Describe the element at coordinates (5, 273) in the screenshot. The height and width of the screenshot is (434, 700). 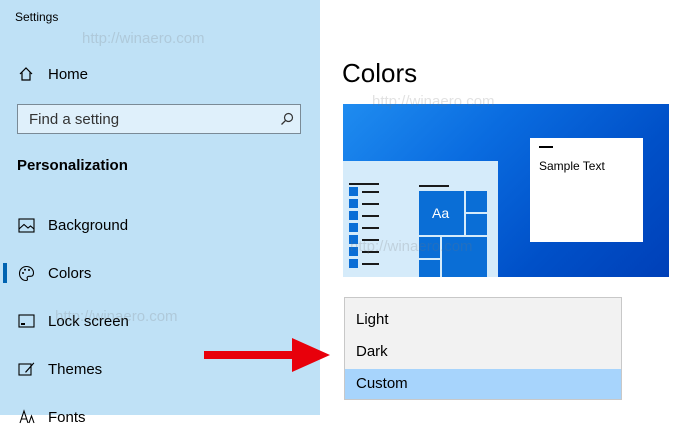
I see `active-indicator` at that location.